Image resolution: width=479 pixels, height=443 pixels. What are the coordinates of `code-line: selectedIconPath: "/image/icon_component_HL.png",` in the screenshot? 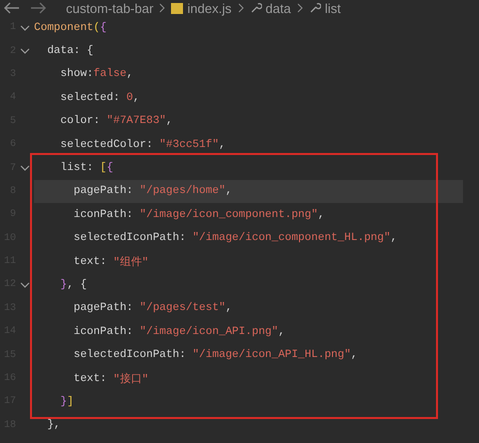 It's located at (235, 238).